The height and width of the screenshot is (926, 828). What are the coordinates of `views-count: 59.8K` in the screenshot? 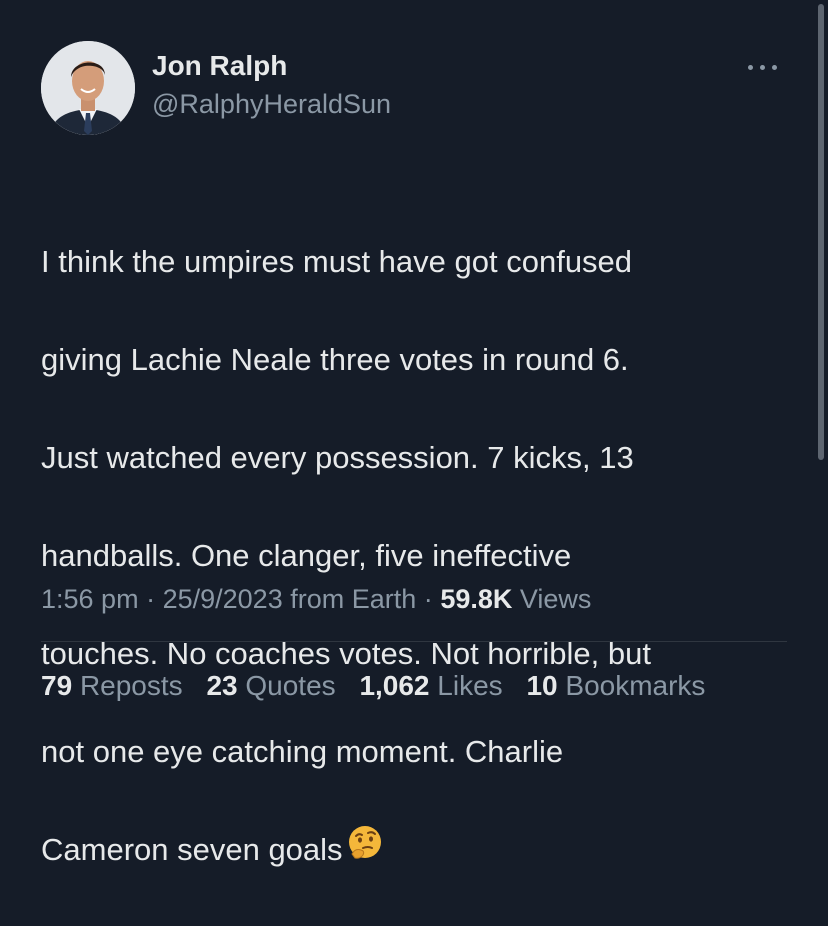 It's located at (476, 599).